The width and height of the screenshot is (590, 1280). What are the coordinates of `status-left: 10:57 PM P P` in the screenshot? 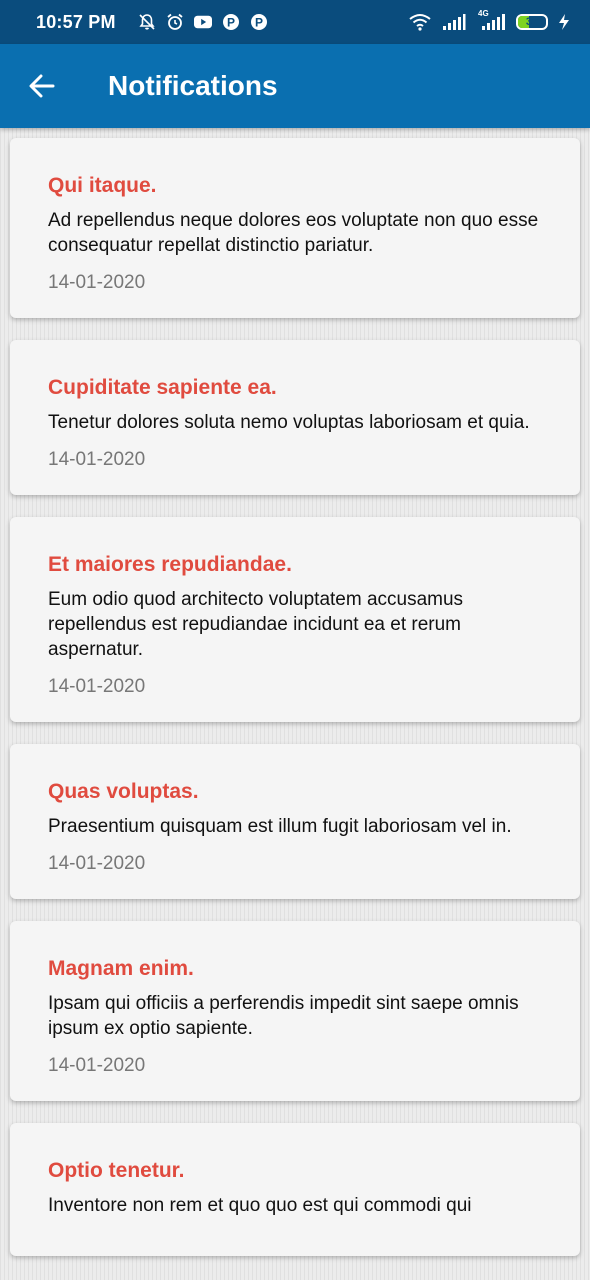 It's located at (152, 22).